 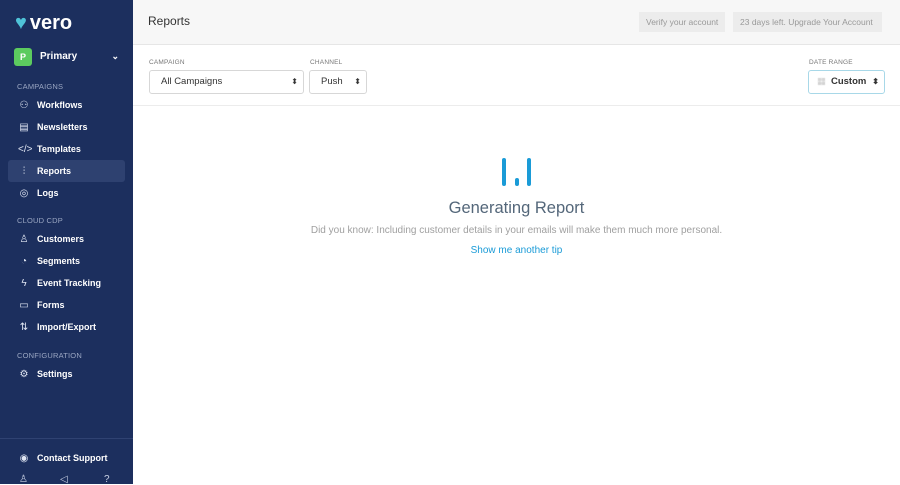 I want to click on sidebar-item-label: Event Tracking, so click(x=69, y=283).